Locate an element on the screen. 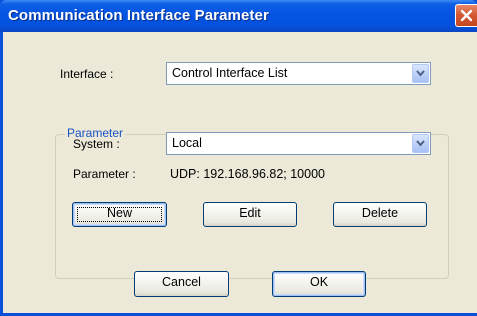 The width and height of the screenshot is (477, 316). new-button: New is located at coordinates (119, 214).